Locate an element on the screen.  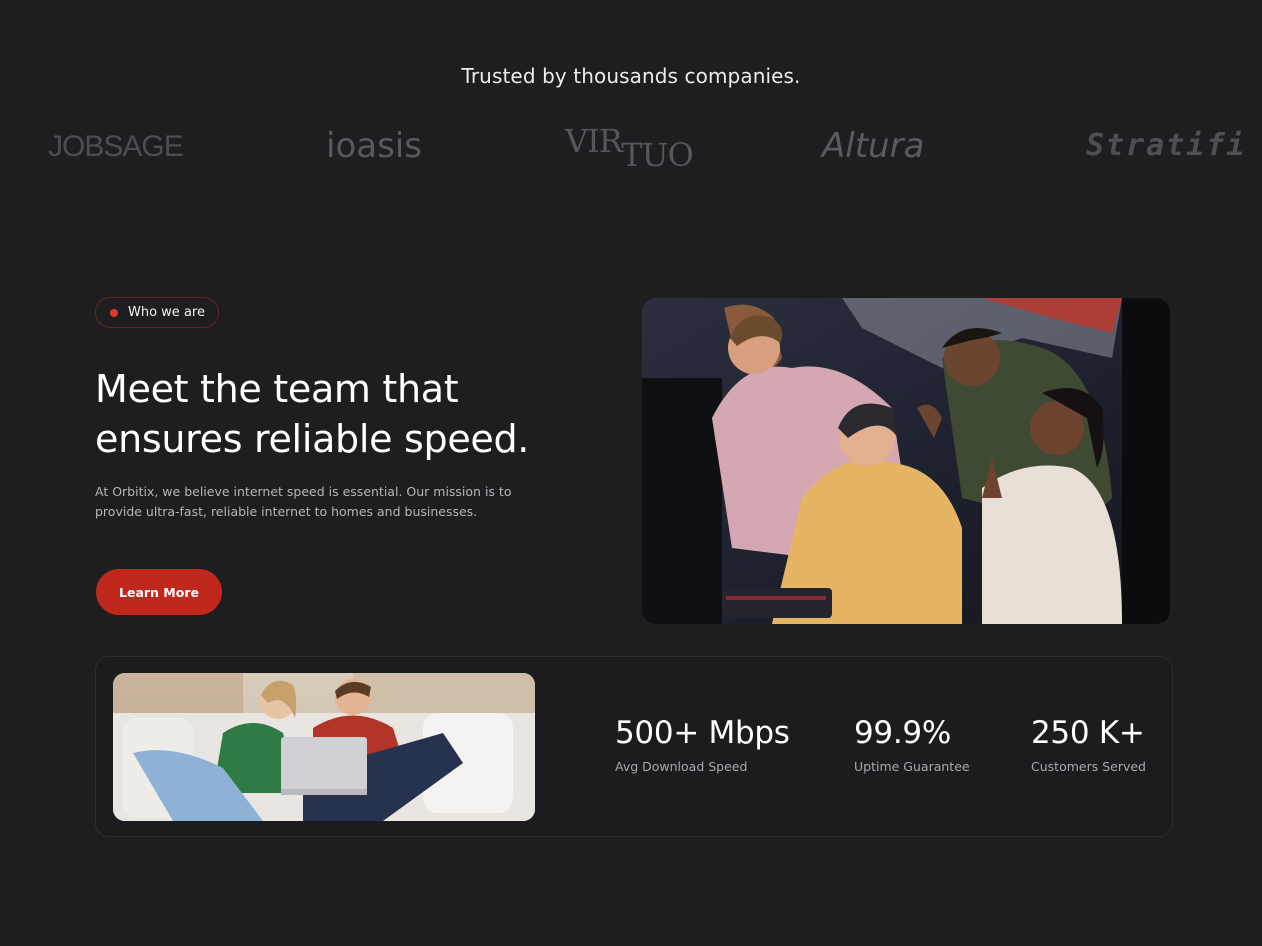
stat-uptime: 99.9% Uptime Guarantee is located at coordinates (912, 744).